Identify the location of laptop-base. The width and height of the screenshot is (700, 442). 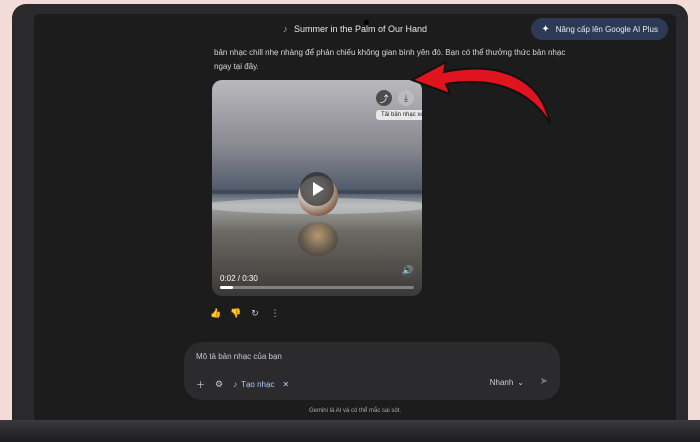
(350, 431).